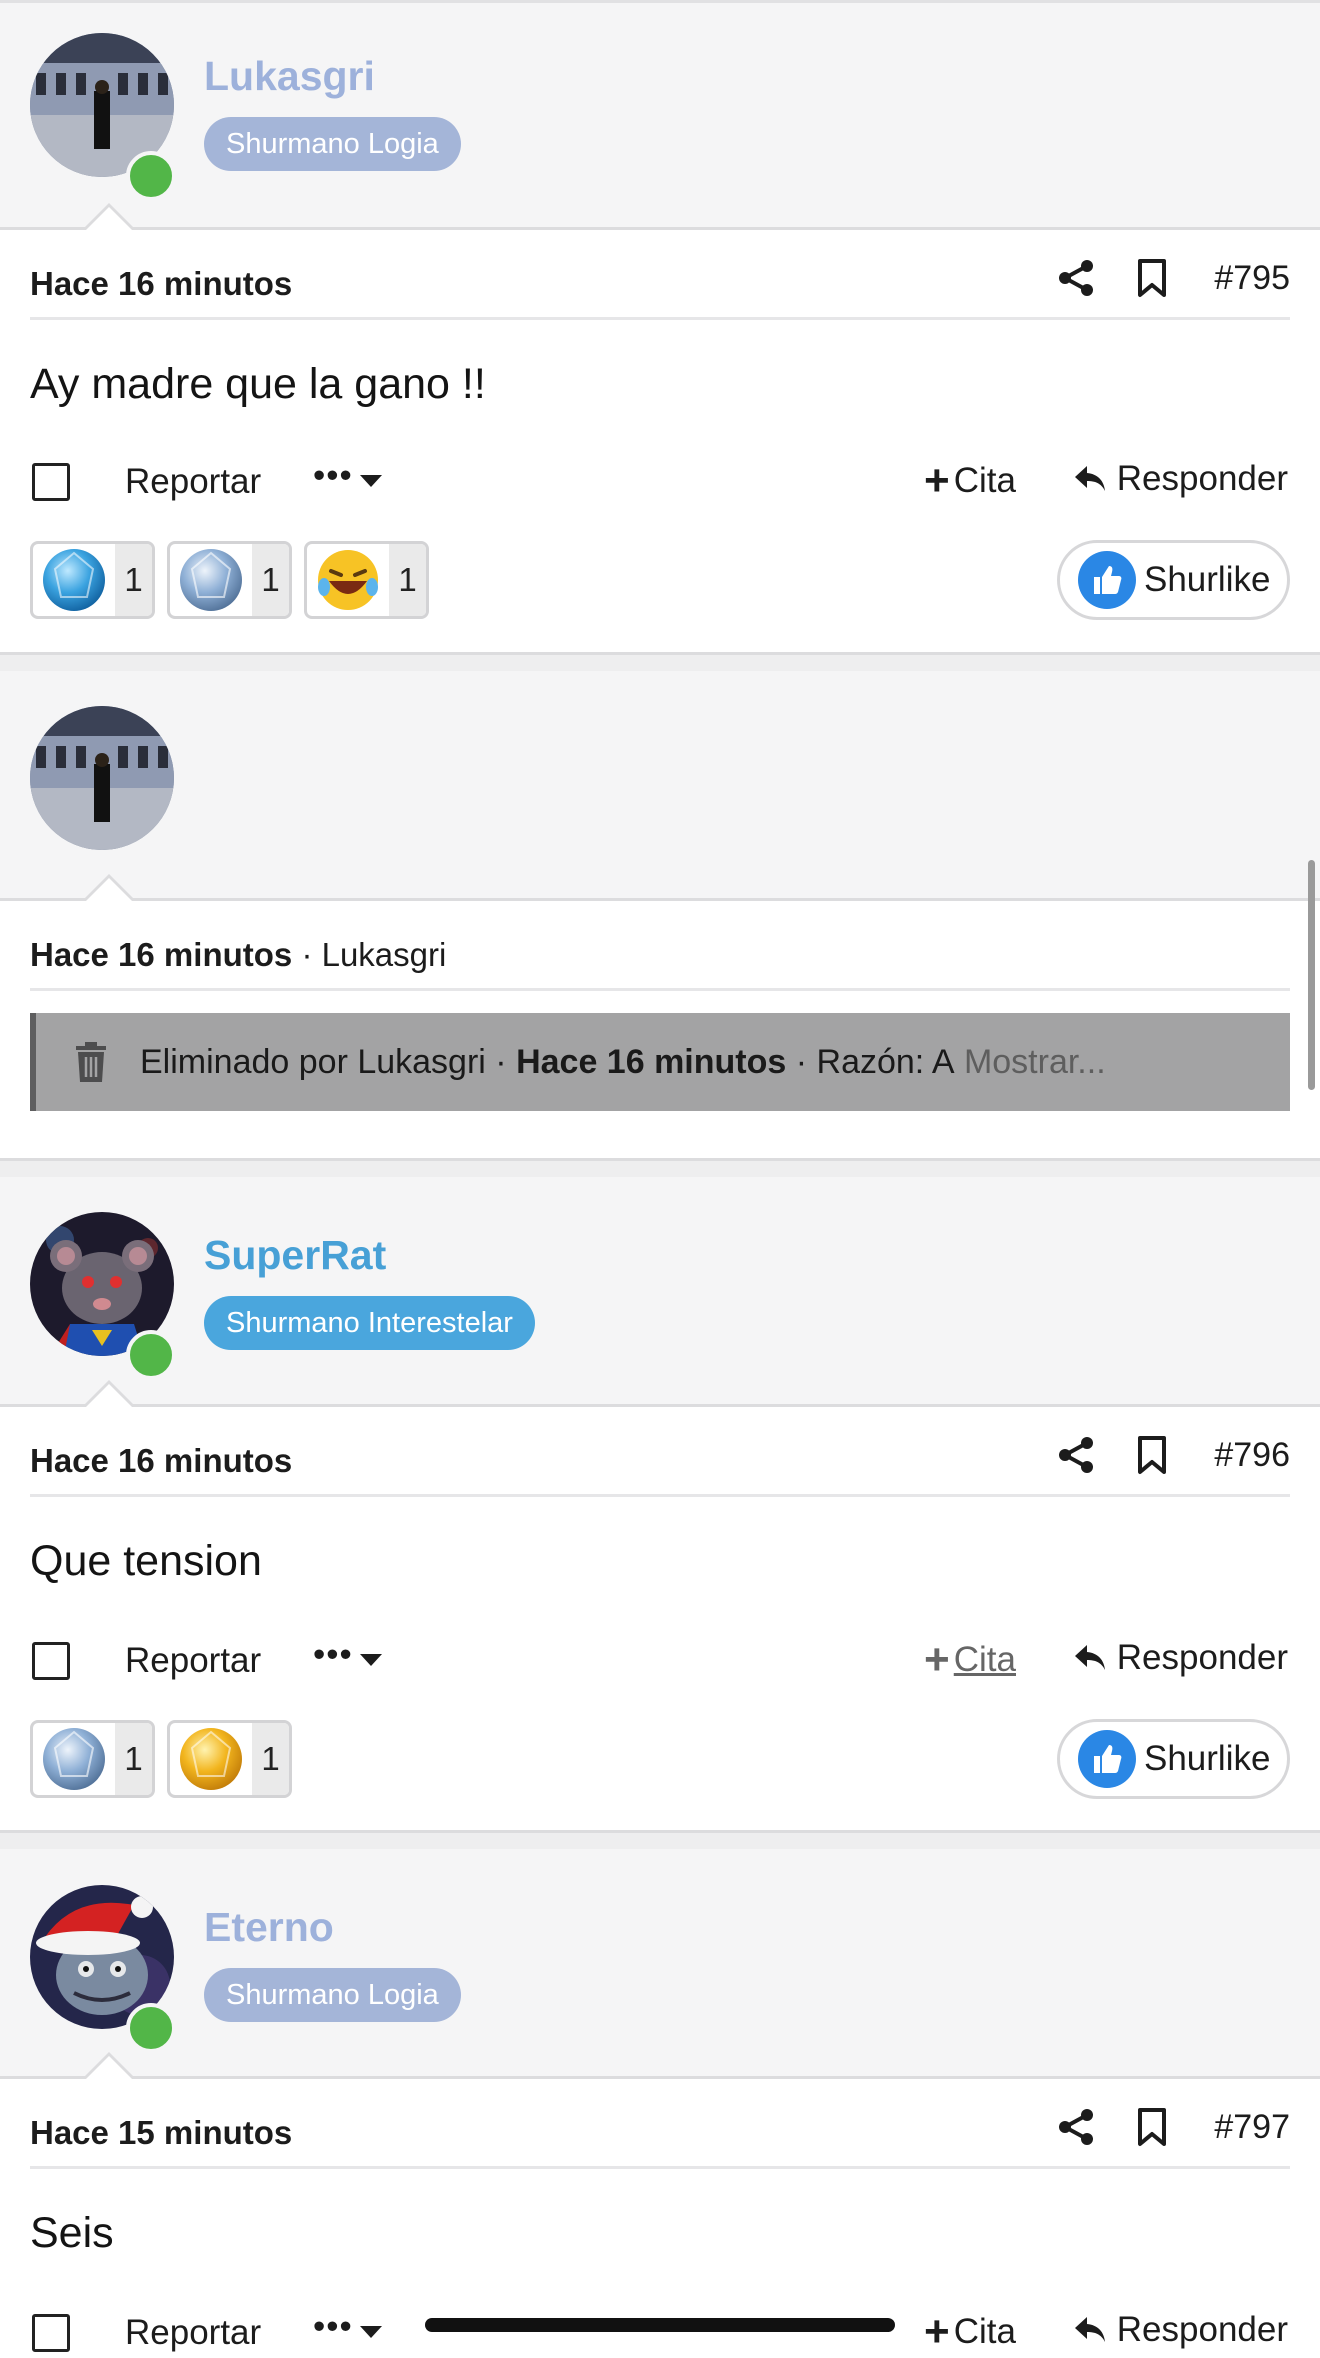 Image resolution: width=1320 pixels, height=2358 pixels. What do you see at coordinates (660, 115) in the screenshot?
I see `user-header: Lukasgri Shurmano Logia` at bounding box center [660, 115].